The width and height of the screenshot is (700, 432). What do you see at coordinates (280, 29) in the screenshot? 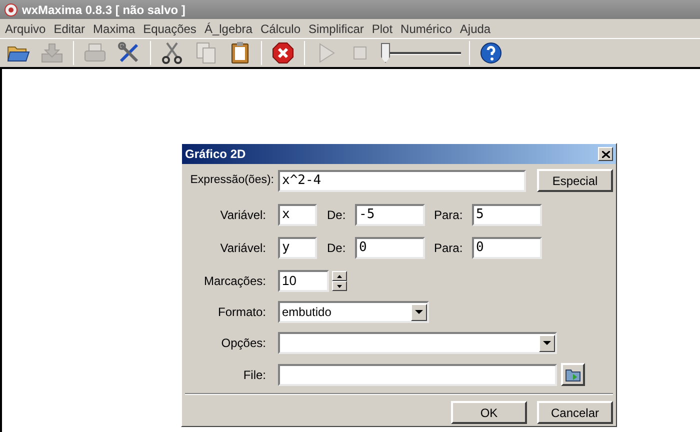
I see `menu-item: Cálculo` at bounding box center [280, 29].